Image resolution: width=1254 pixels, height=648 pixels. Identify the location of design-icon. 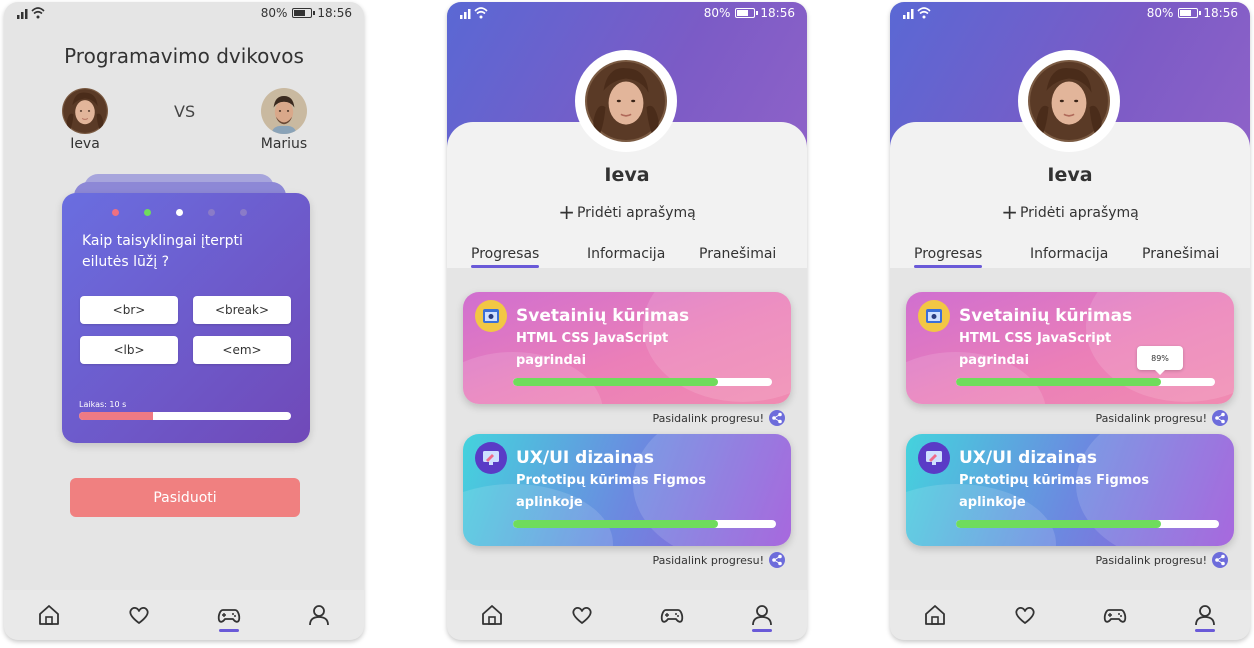
(491, 458).